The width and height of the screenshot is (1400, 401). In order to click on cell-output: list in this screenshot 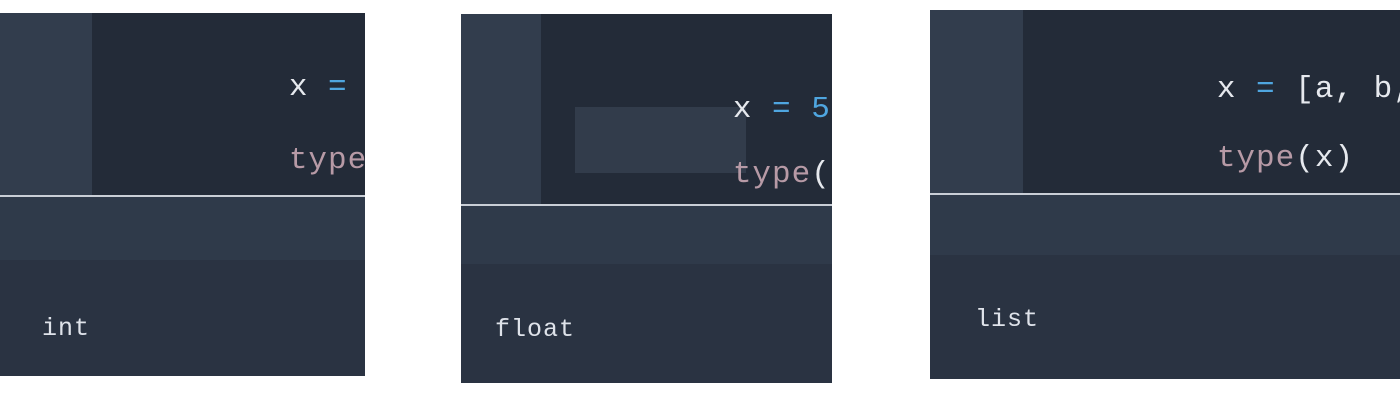, I will do `click(1165, 317)`.